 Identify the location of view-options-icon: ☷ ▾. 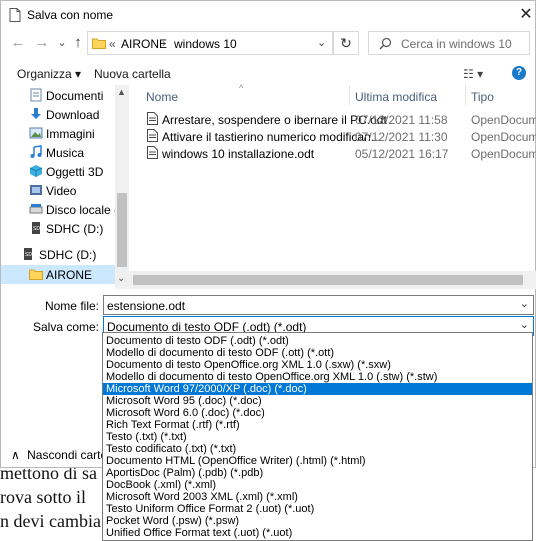
(473, 74).